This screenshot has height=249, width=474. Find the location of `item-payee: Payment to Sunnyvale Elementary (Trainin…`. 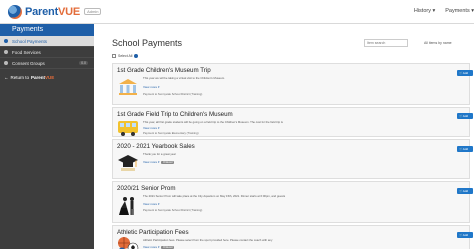

item-payee: Payment to Sunnyvale Elementary (Trainin… is located at coordinates (171, 133).